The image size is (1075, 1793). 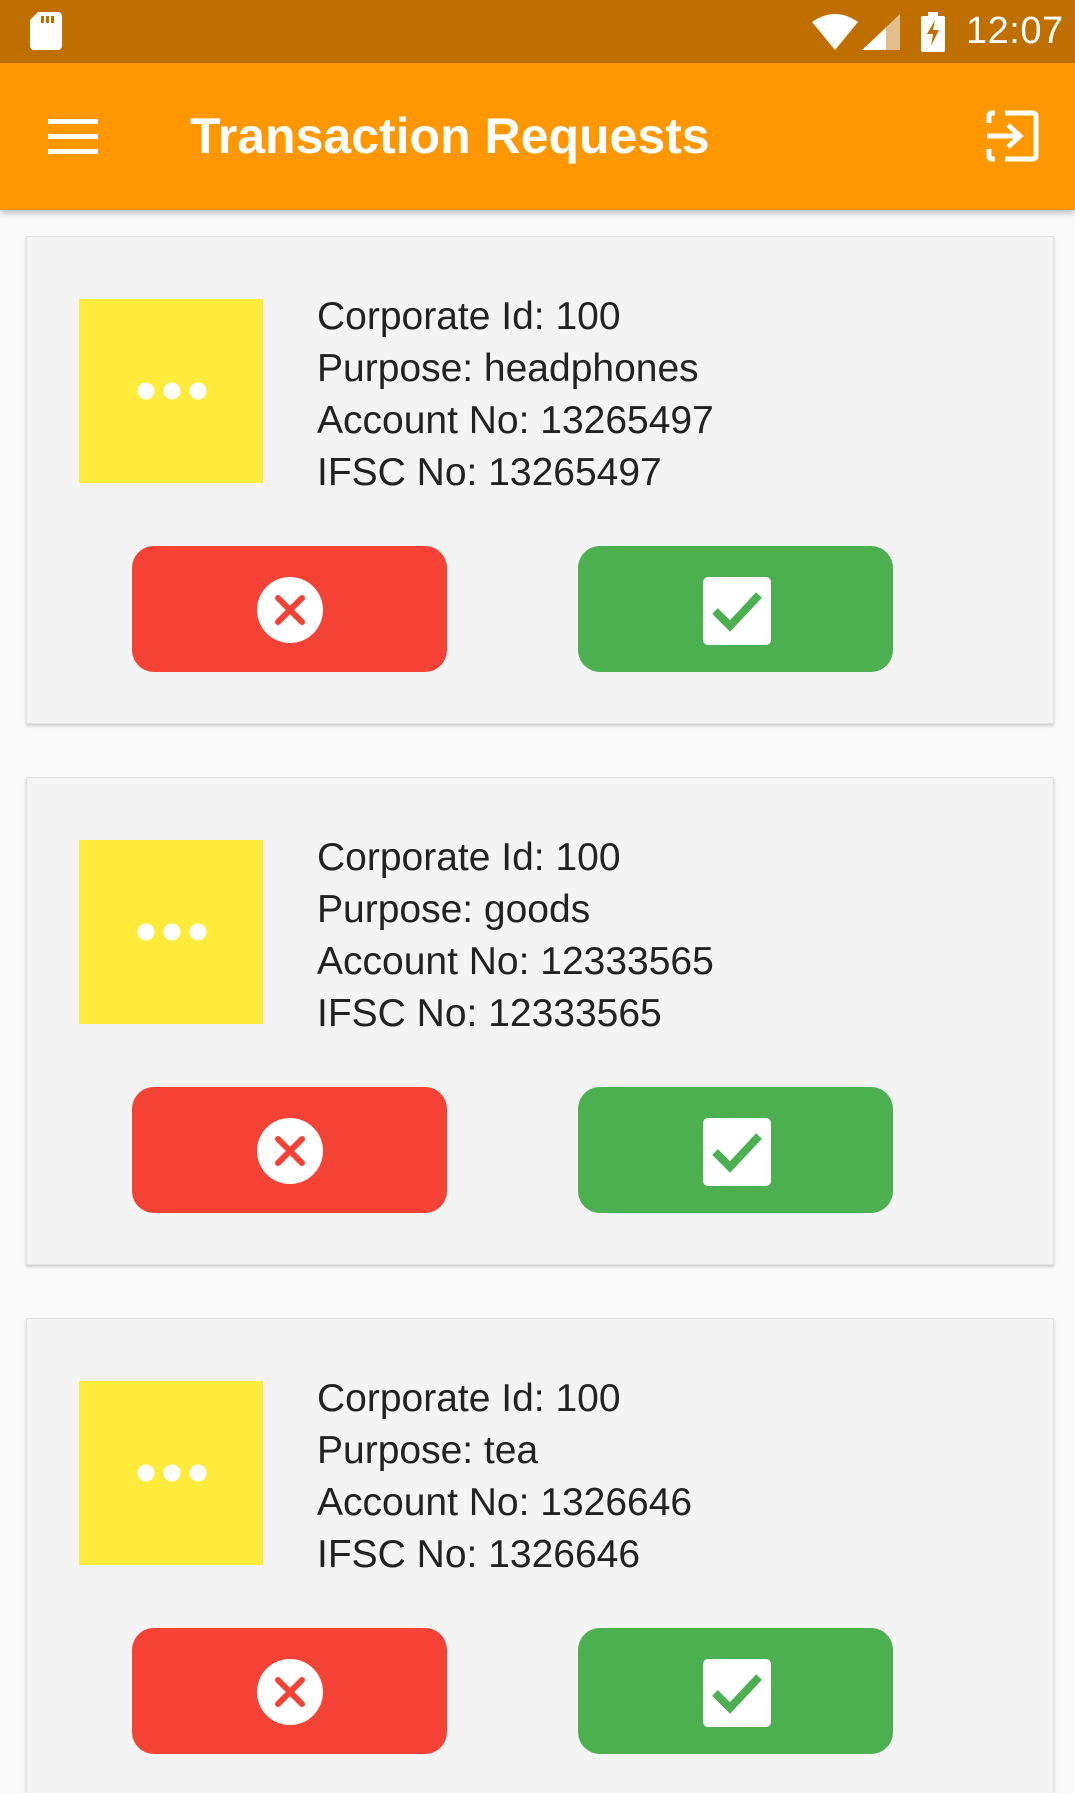 What do you see at coordinates (537, 31) in the screenshot?
I see `status-bar: 12:07` at bounding box center [537, 31].